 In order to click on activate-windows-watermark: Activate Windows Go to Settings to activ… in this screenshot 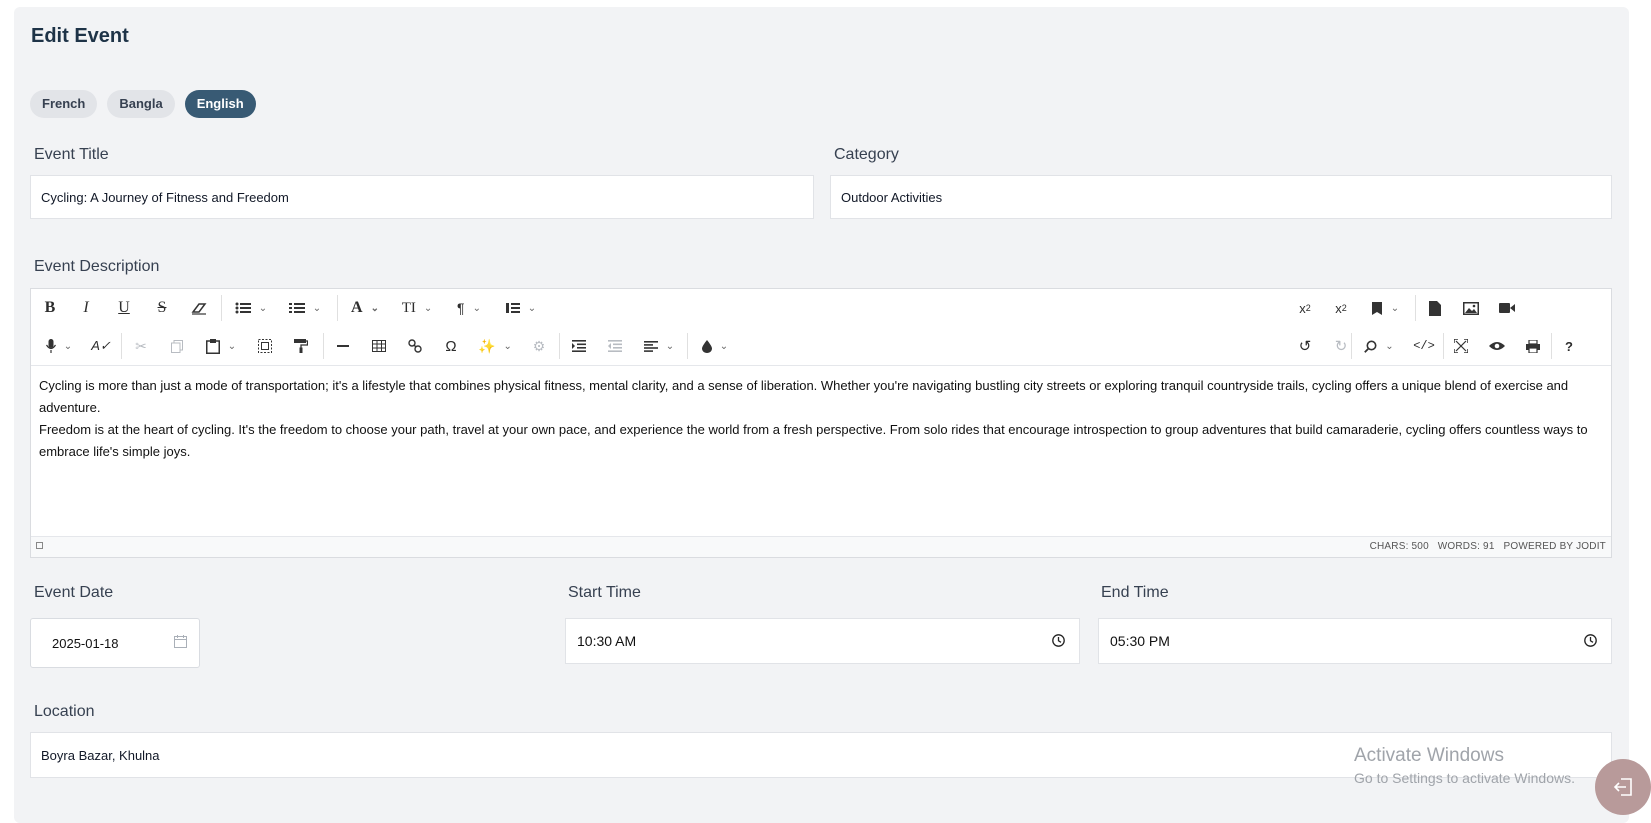, I will do `click(1464, 765)`.